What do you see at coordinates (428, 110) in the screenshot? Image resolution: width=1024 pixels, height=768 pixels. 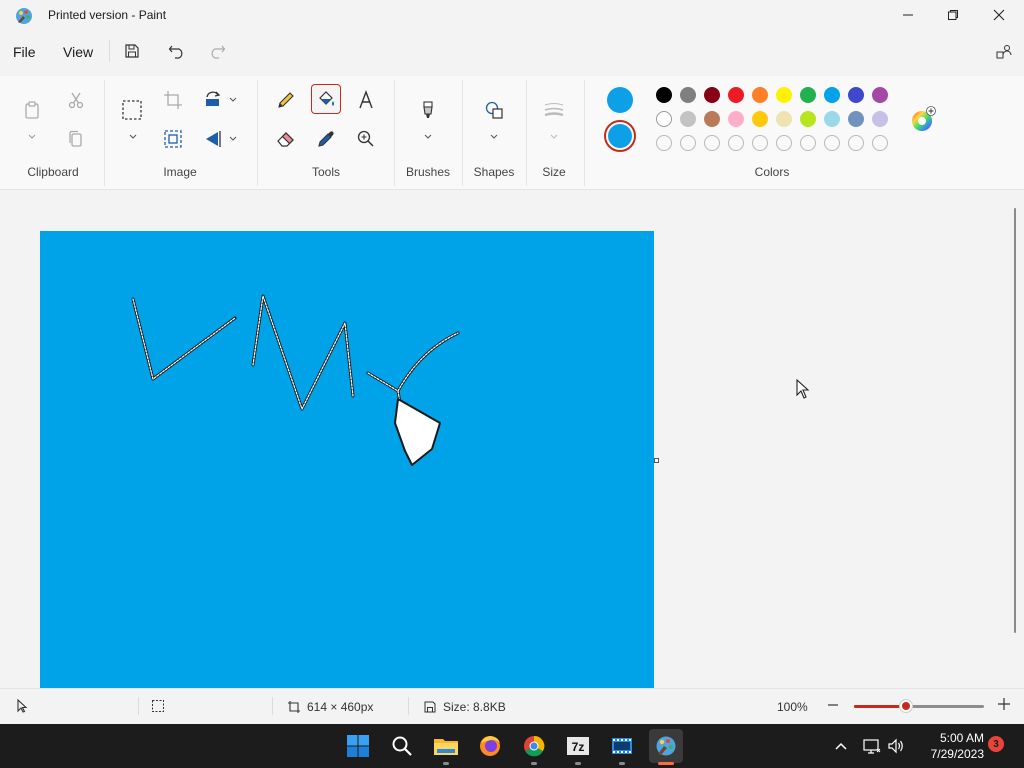 I see `brushes-button` at bounding box center [428, 110].